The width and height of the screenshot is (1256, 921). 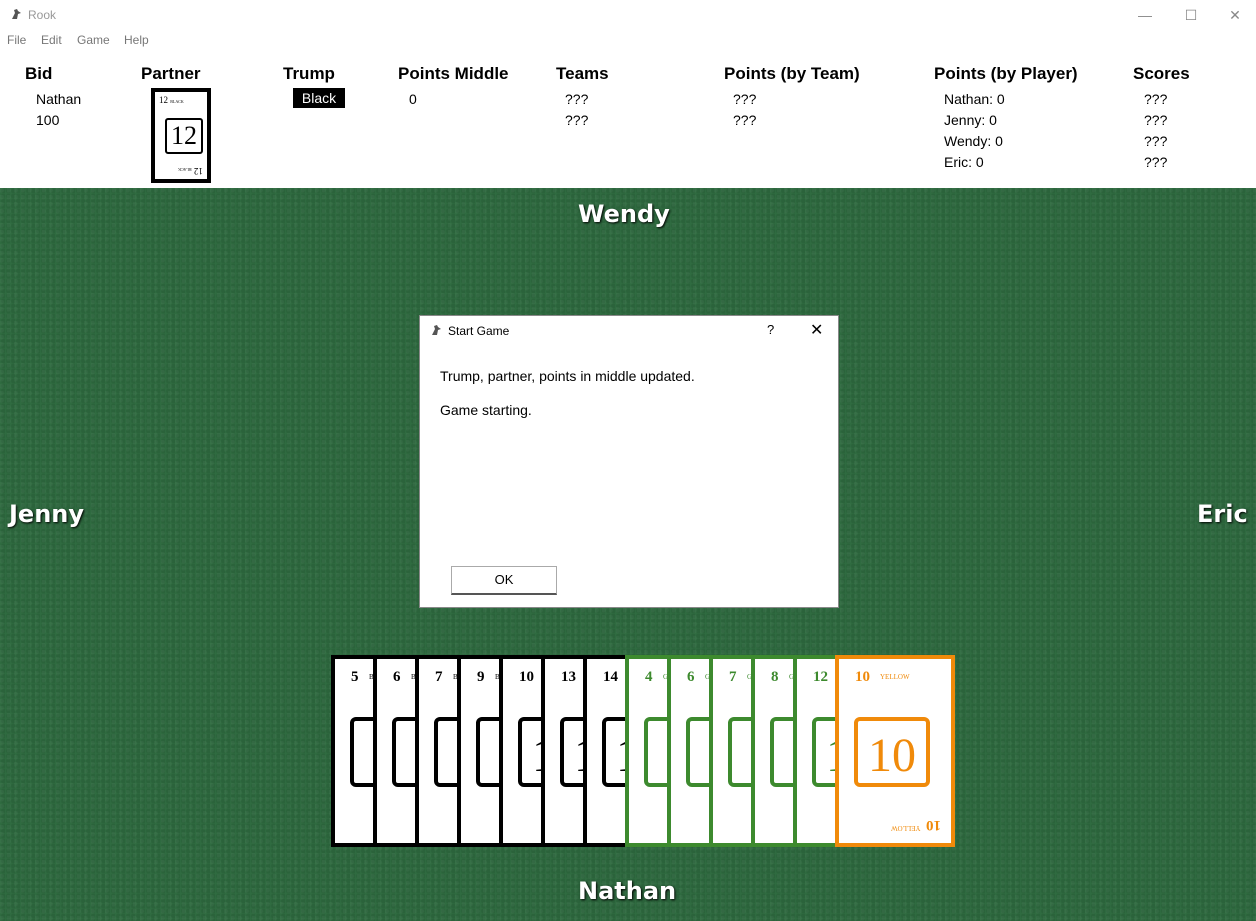 What do you see at coordinates (1191, 15) in the screenshot?
I see `maximize-button: ☐` at bounding box center [1191, 15].